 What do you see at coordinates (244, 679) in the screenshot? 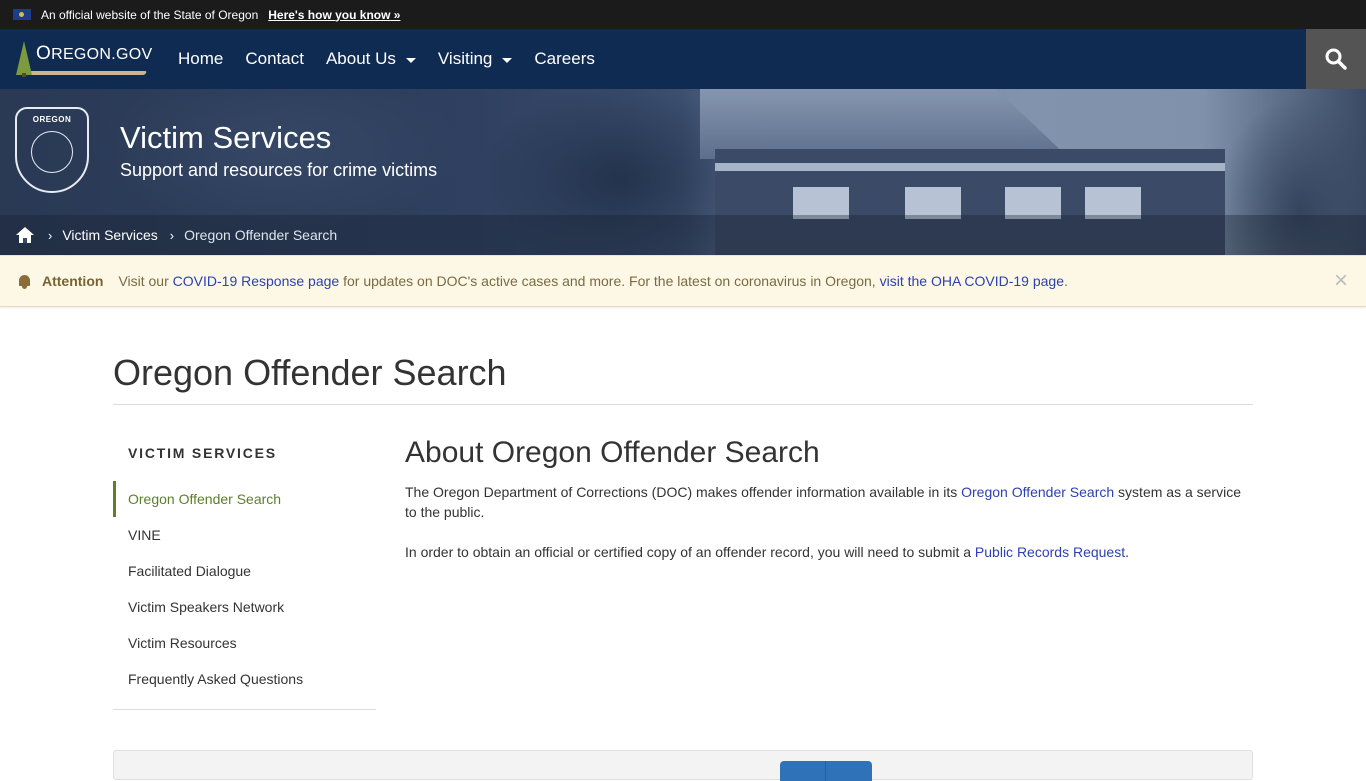
I see `sidebar-item-faq: Frequently Asked Questions` at bounding box center [244, 679].